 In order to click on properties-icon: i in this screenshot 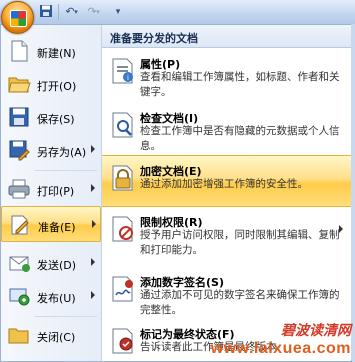, I will do `click(123, 71)`.